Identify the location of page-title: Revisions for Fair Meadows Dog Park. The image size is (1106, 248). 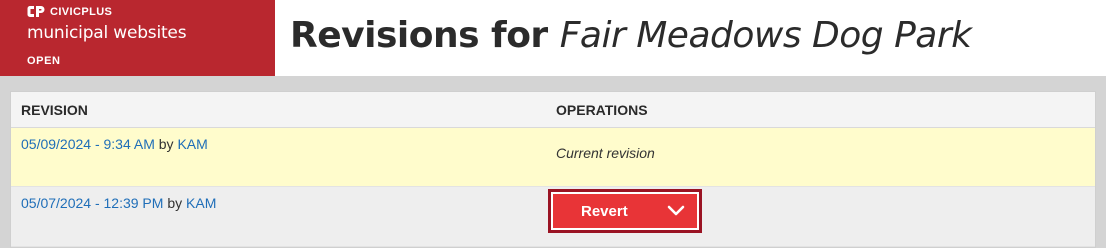
(631, 36).